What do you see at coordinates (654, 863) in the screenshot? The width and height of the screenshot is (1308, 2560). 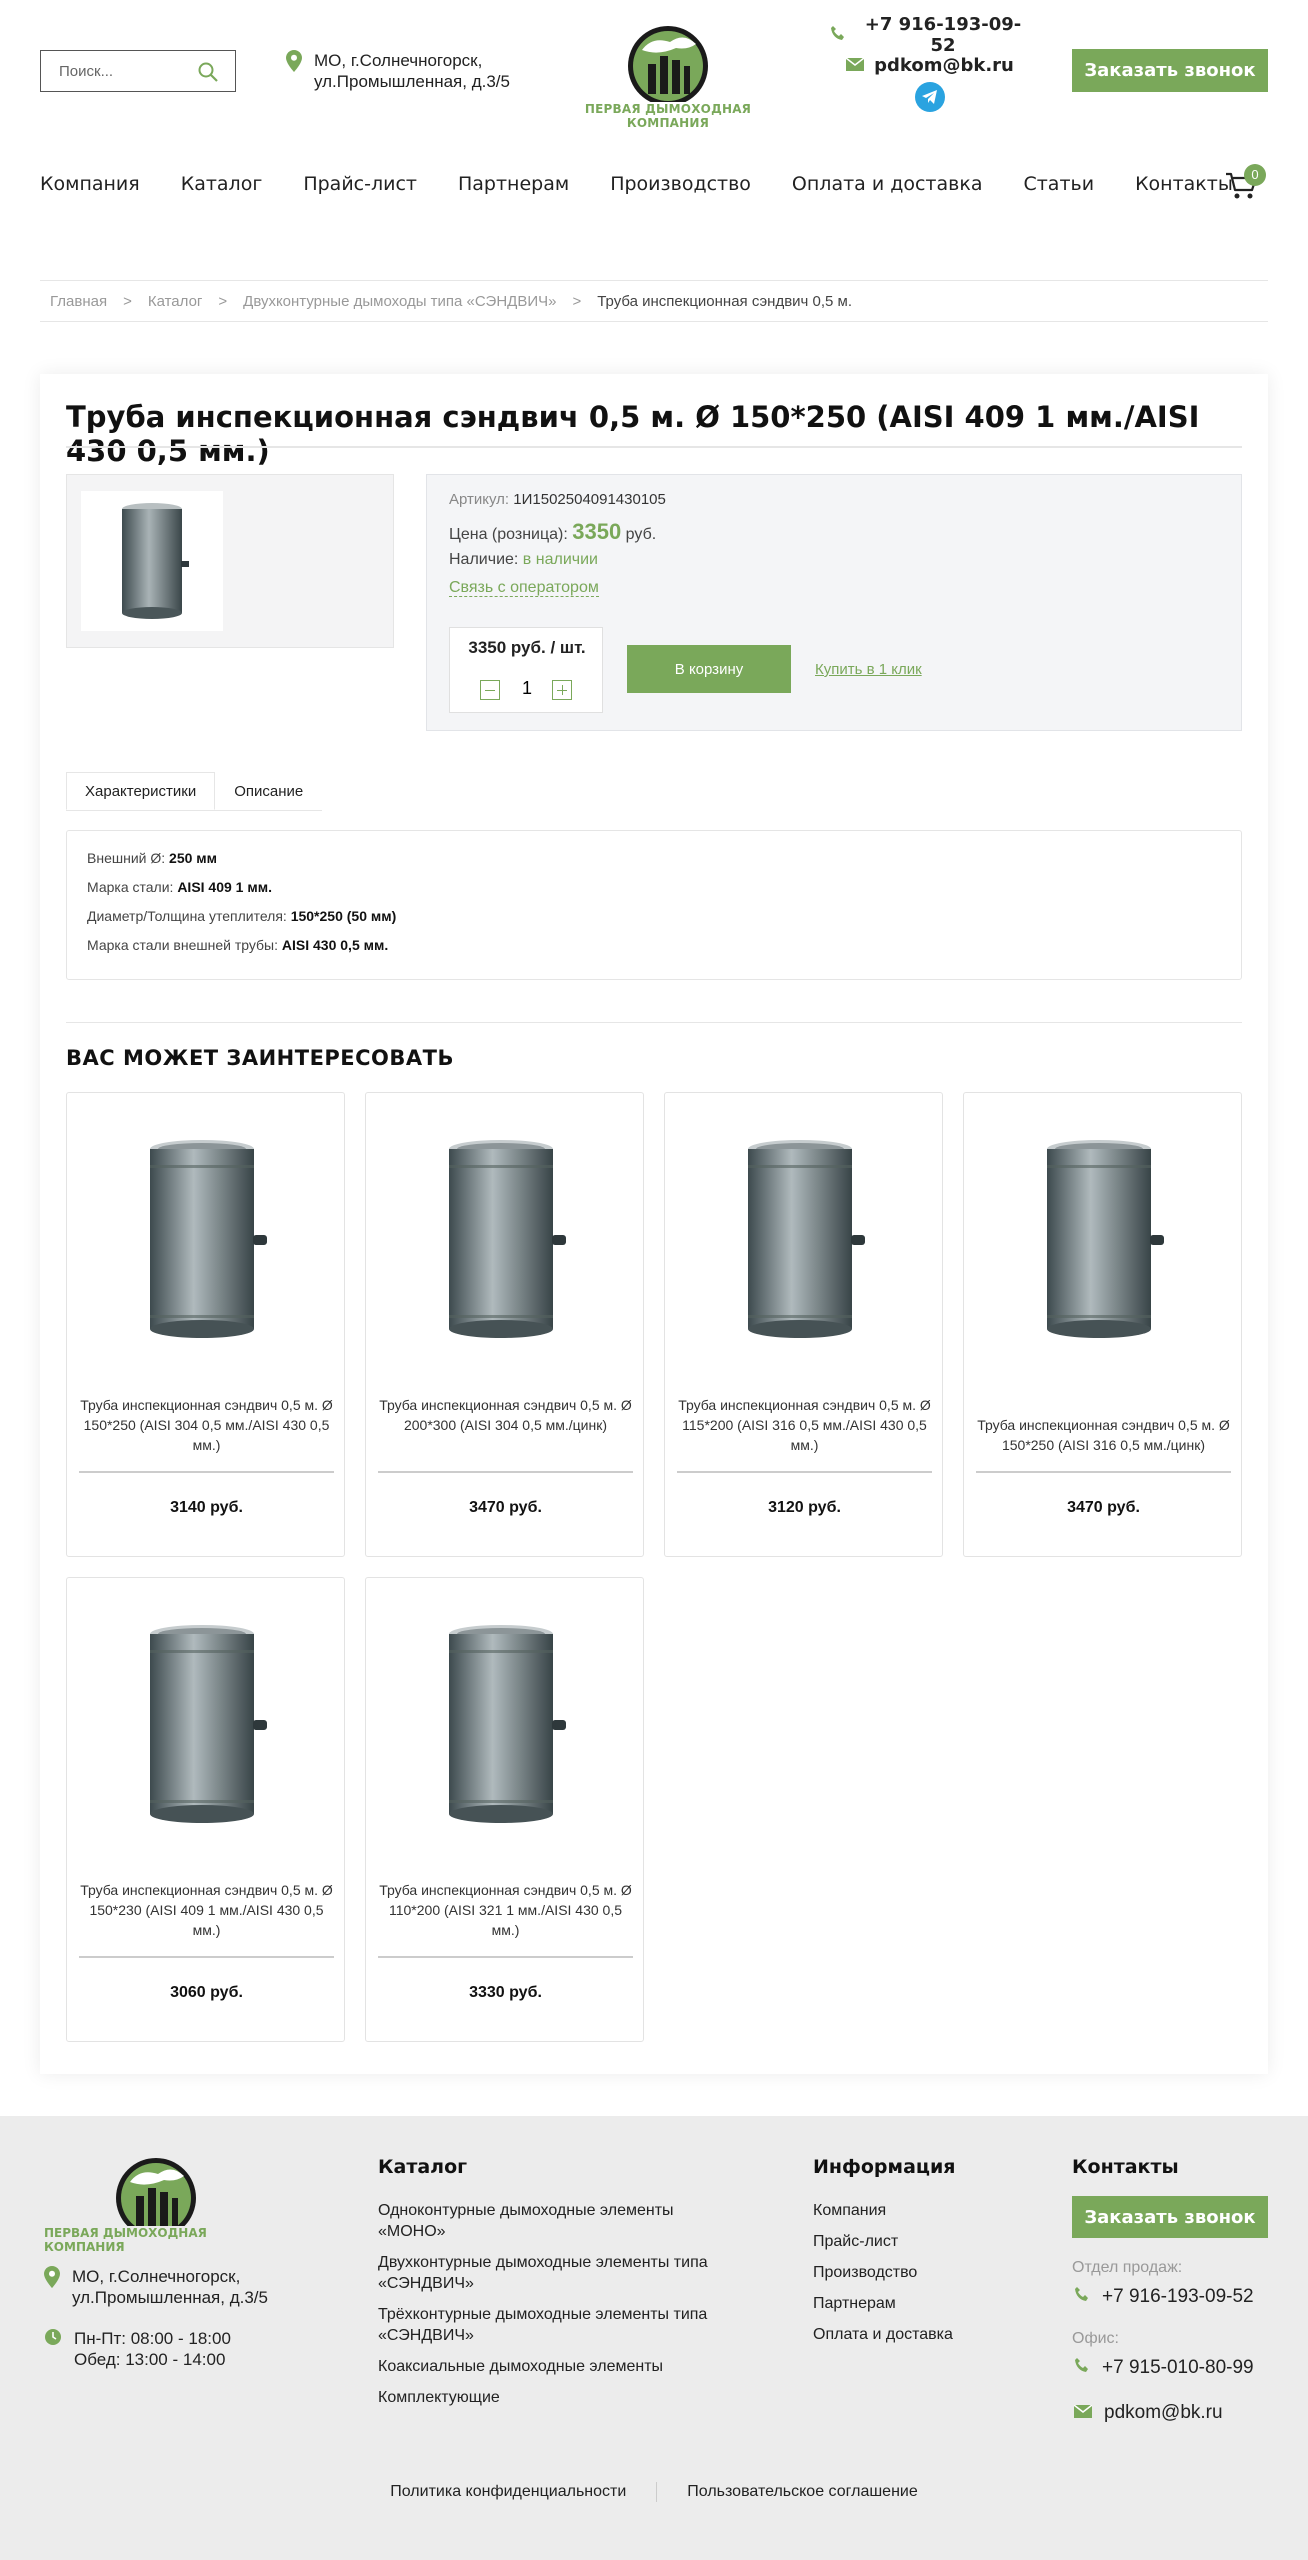 I see `spec-row: Внешний Ø: 250 мм` at bounding box center [654, 863].